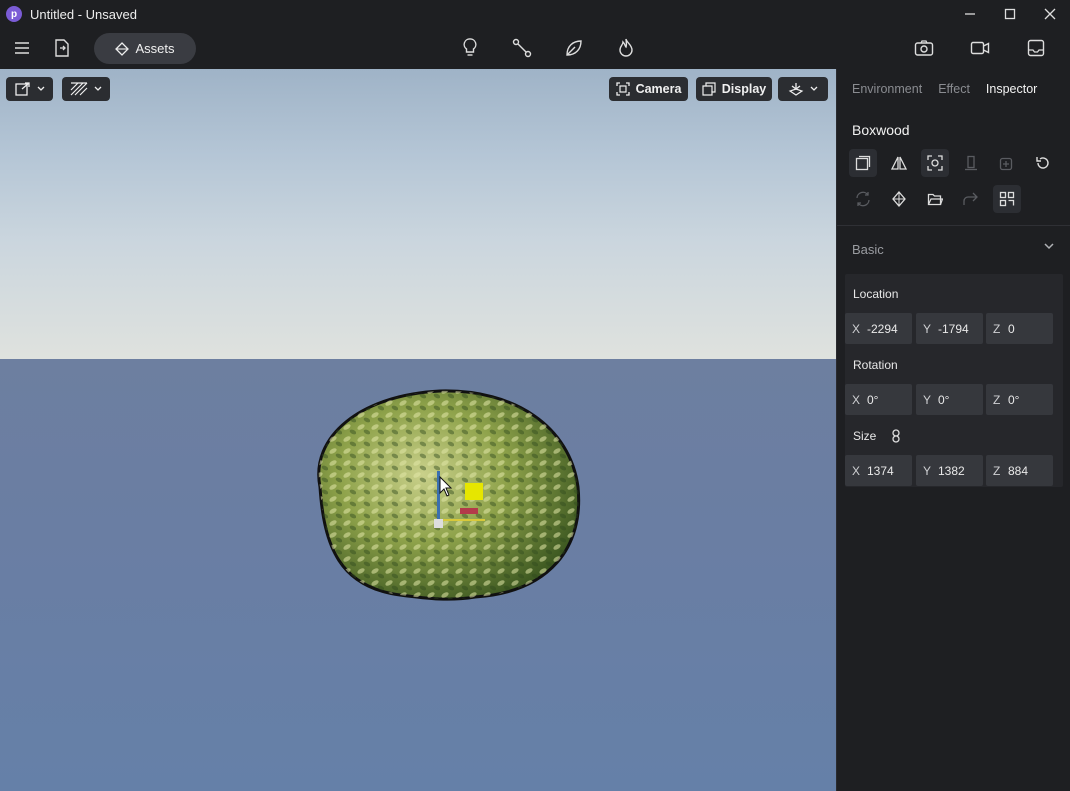 This screenshot has width=1070, height=791. I want to click on path-tool-button, so click(522, 48).